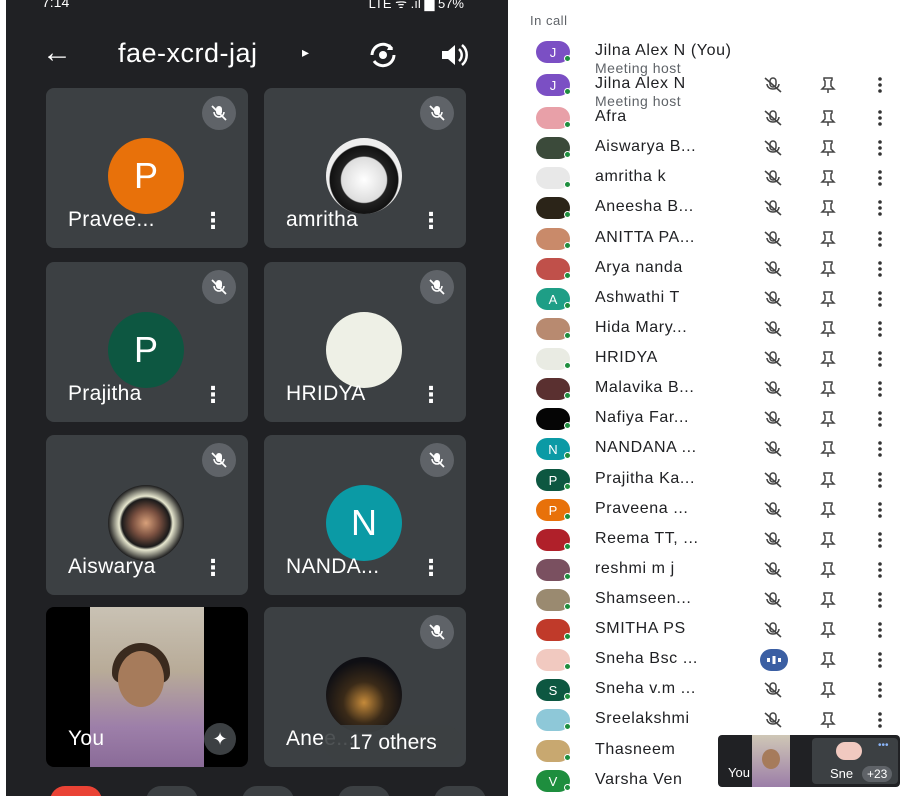 The width and height of the screenshot is (905, 796). I want to click on effects-sparkle-icon: ✦, so click(220, 739).